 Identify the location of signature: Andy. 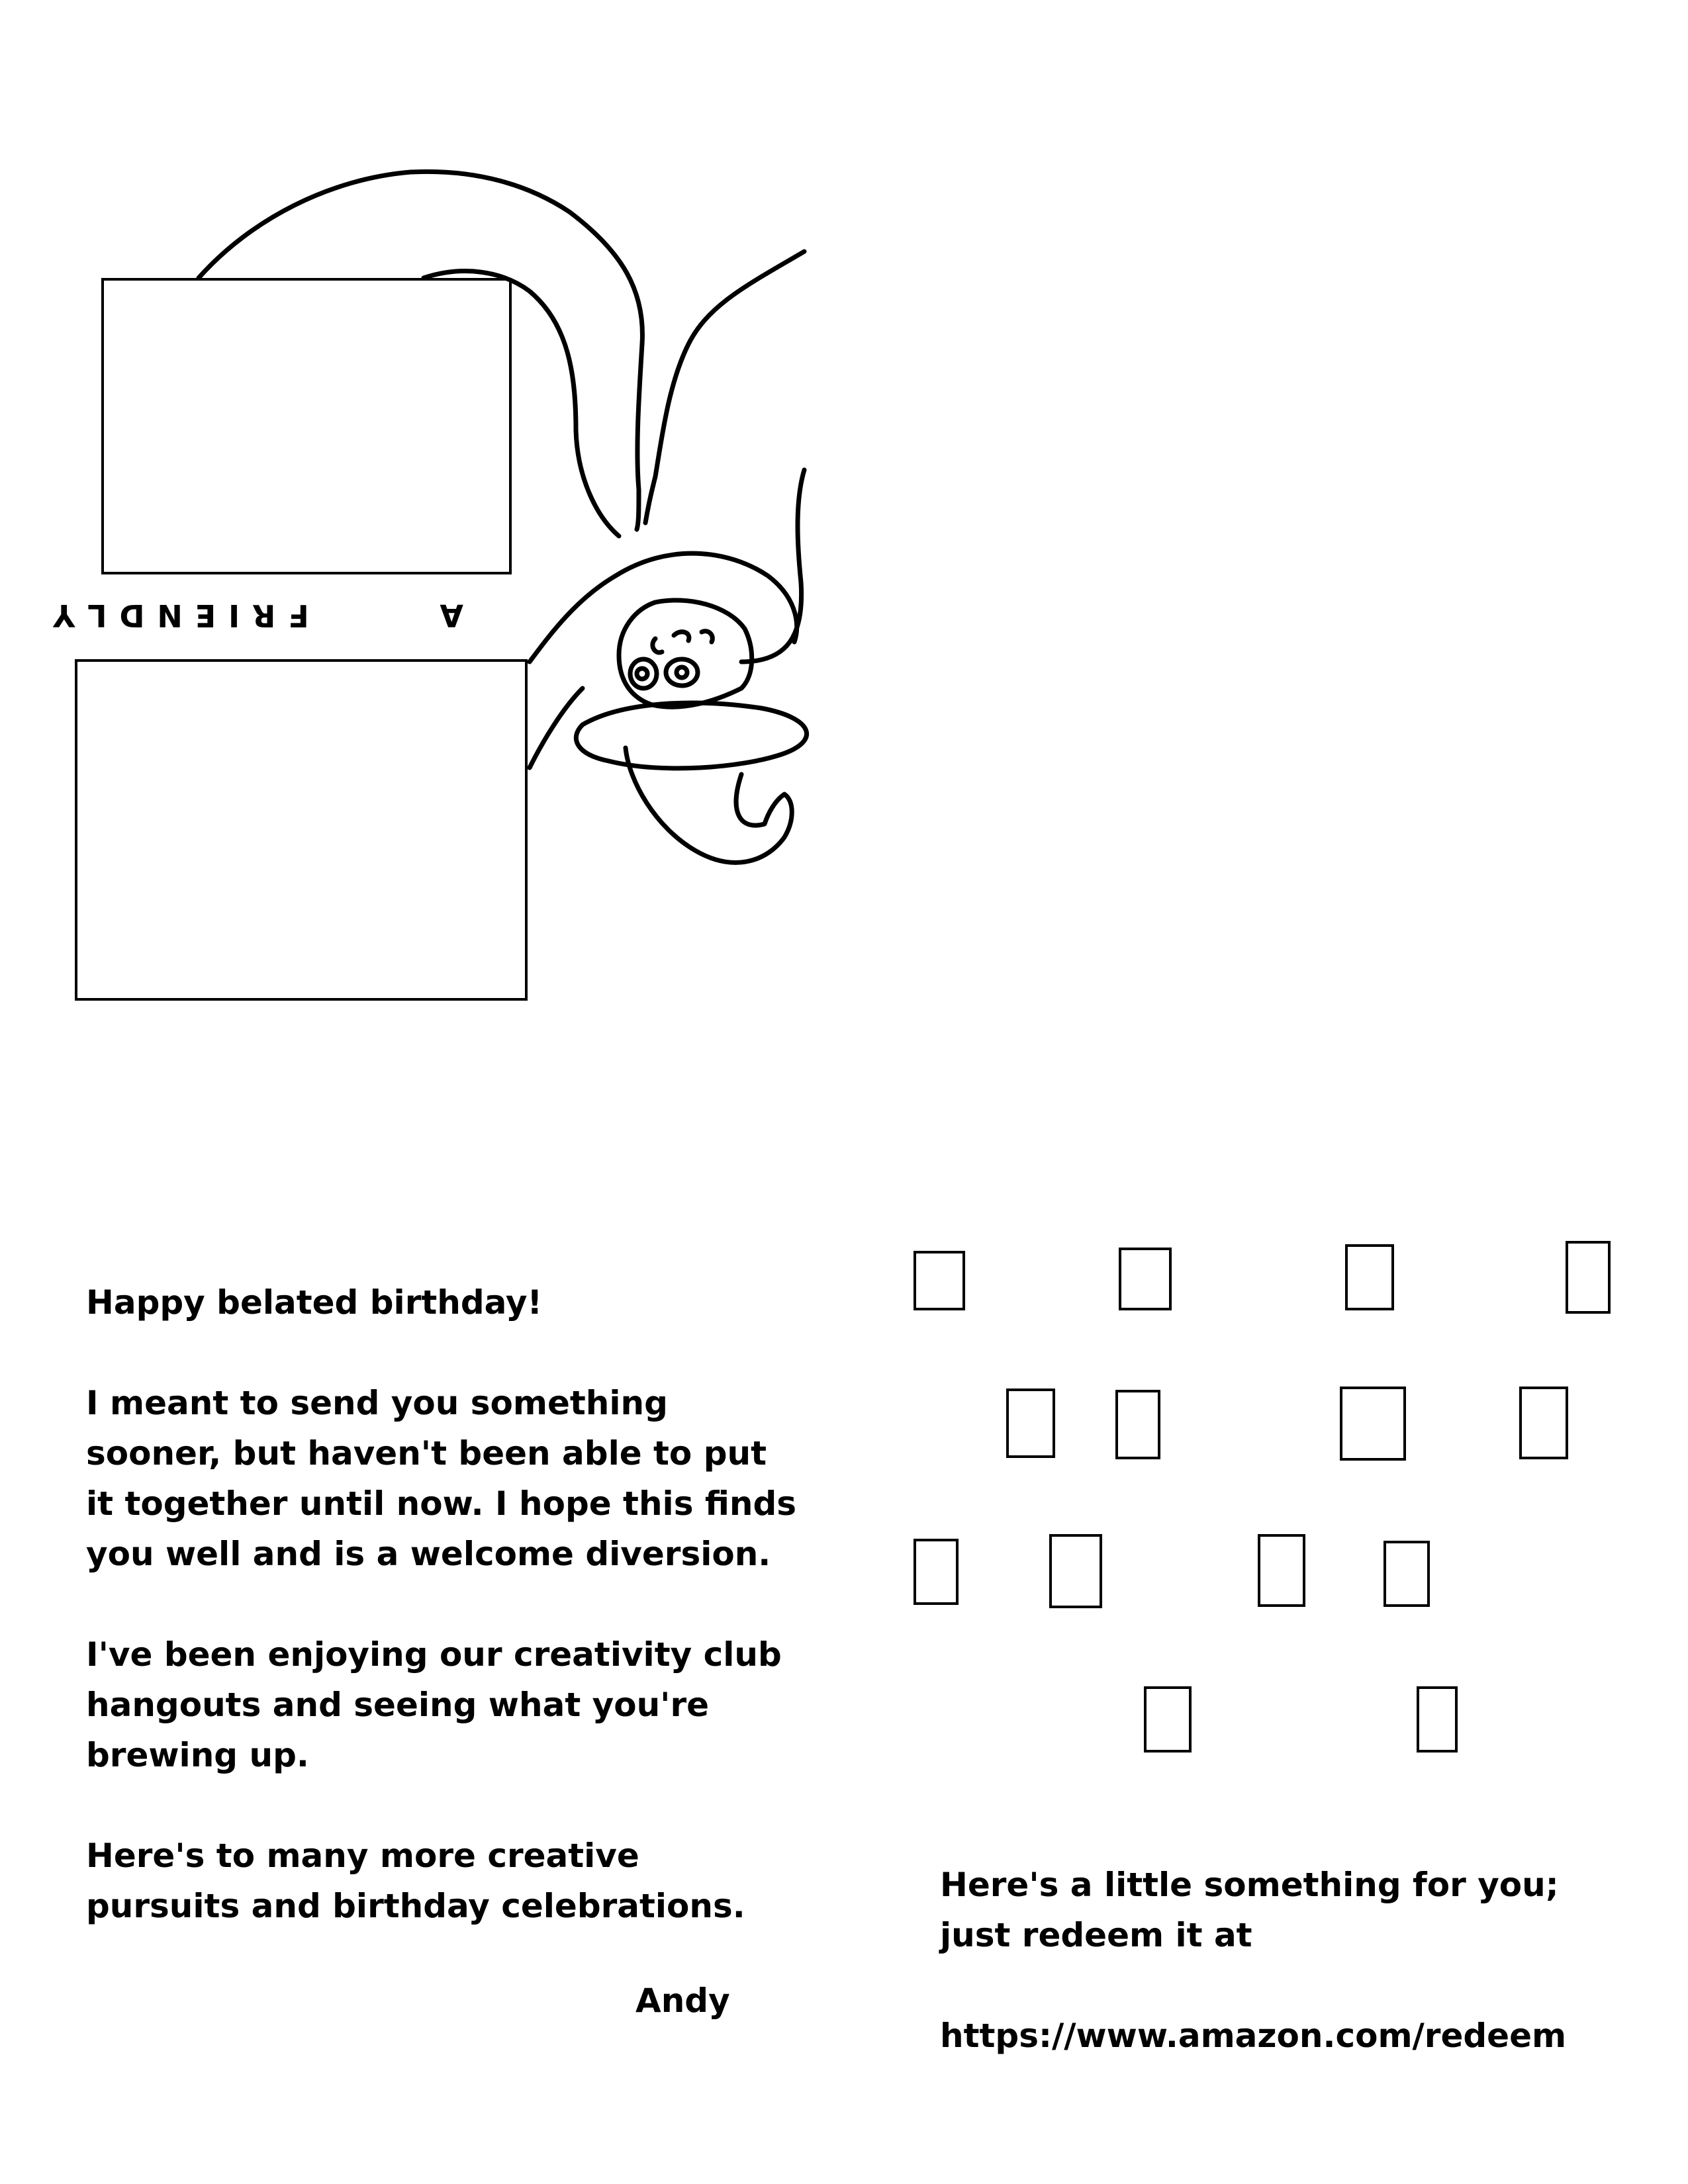
(682, 2000).